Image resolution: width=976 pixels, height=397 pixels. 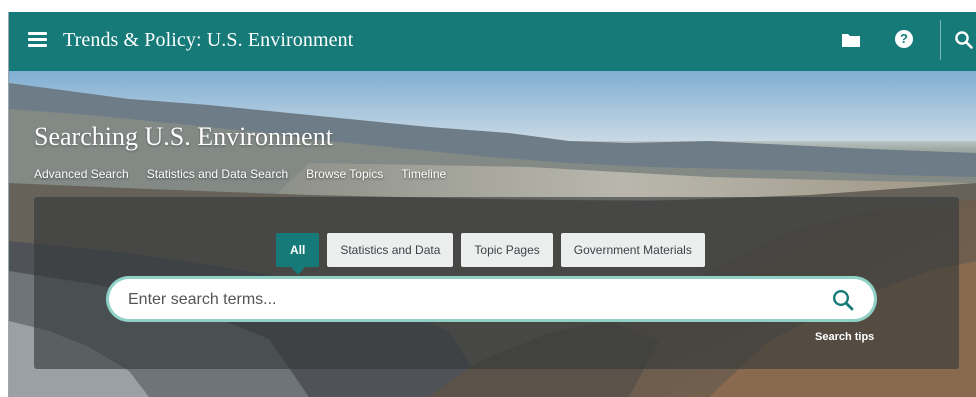 What do you see at coordinates (632, 250) in the screenshot?
I see `filter-government-materials-button: Government Materials` at bounding box center [632, 250].